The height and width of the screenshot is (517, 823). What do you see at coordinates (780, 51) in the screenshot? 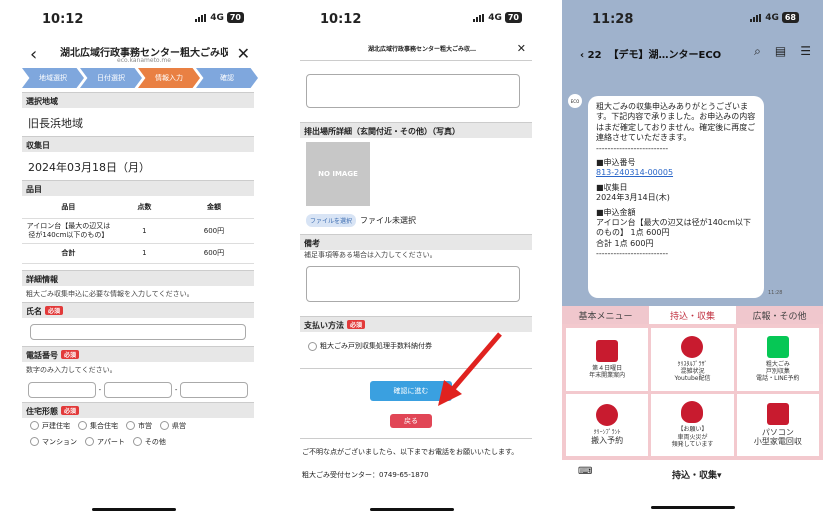
I see `list-icon: ▤` at bounding box center [780, 51].